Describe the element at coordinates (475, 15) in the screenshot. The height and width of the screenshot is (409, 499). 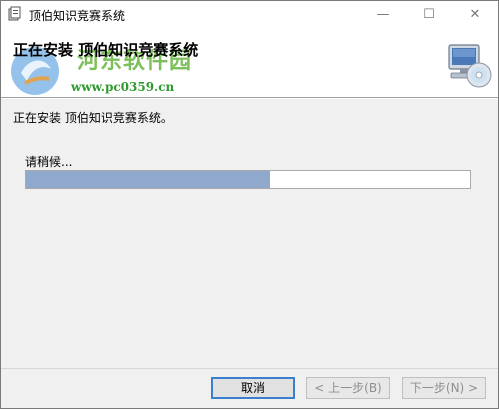
I see `close-button: ✕` at that location.